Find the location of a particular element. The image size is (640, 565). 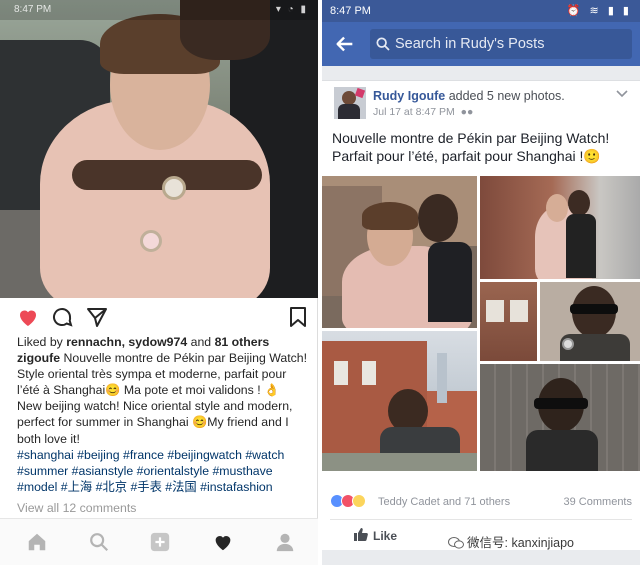

audience-icon: ●● is located at coordinates (467, 112).